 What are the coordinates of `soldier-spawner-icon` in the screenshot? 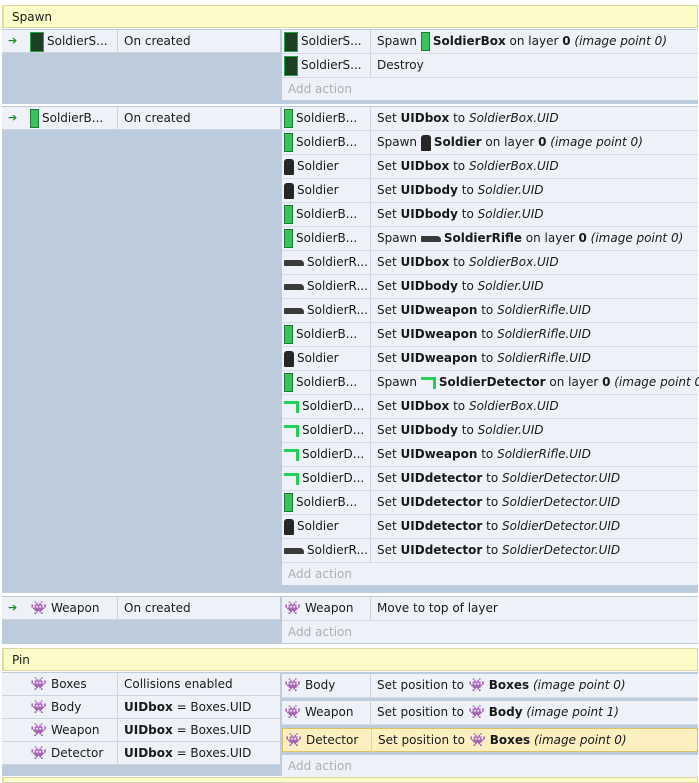 It's located at (291, 41).